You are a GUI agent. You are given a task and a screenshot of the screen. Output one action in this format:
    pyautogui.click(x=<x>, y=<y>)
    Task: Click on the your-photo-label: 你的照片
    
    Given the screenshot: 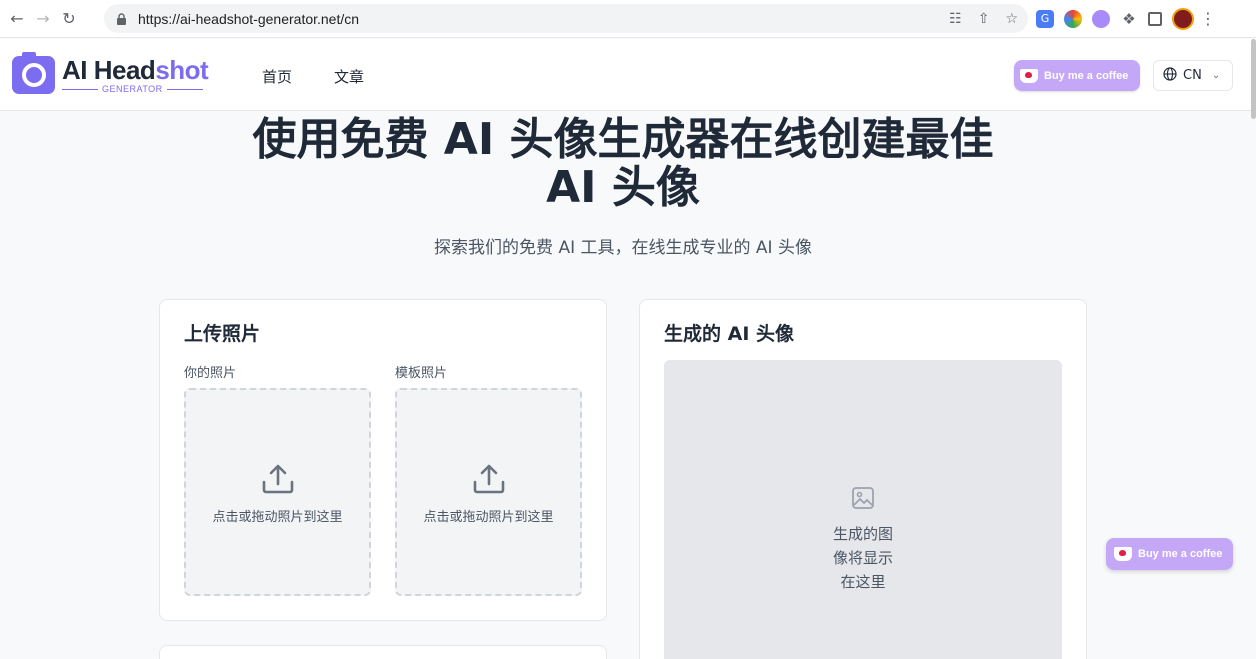 What is the action you would take?
    pyautogui.click(x=210, y=373)
    